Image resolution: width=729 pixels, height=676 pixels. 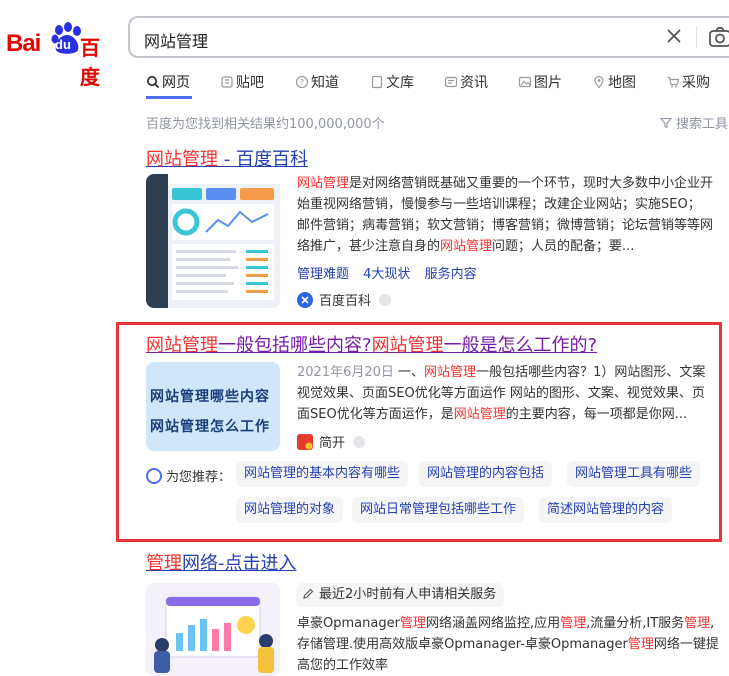 I want to click on tab-news: 资讯, so click(x=466, y=82).